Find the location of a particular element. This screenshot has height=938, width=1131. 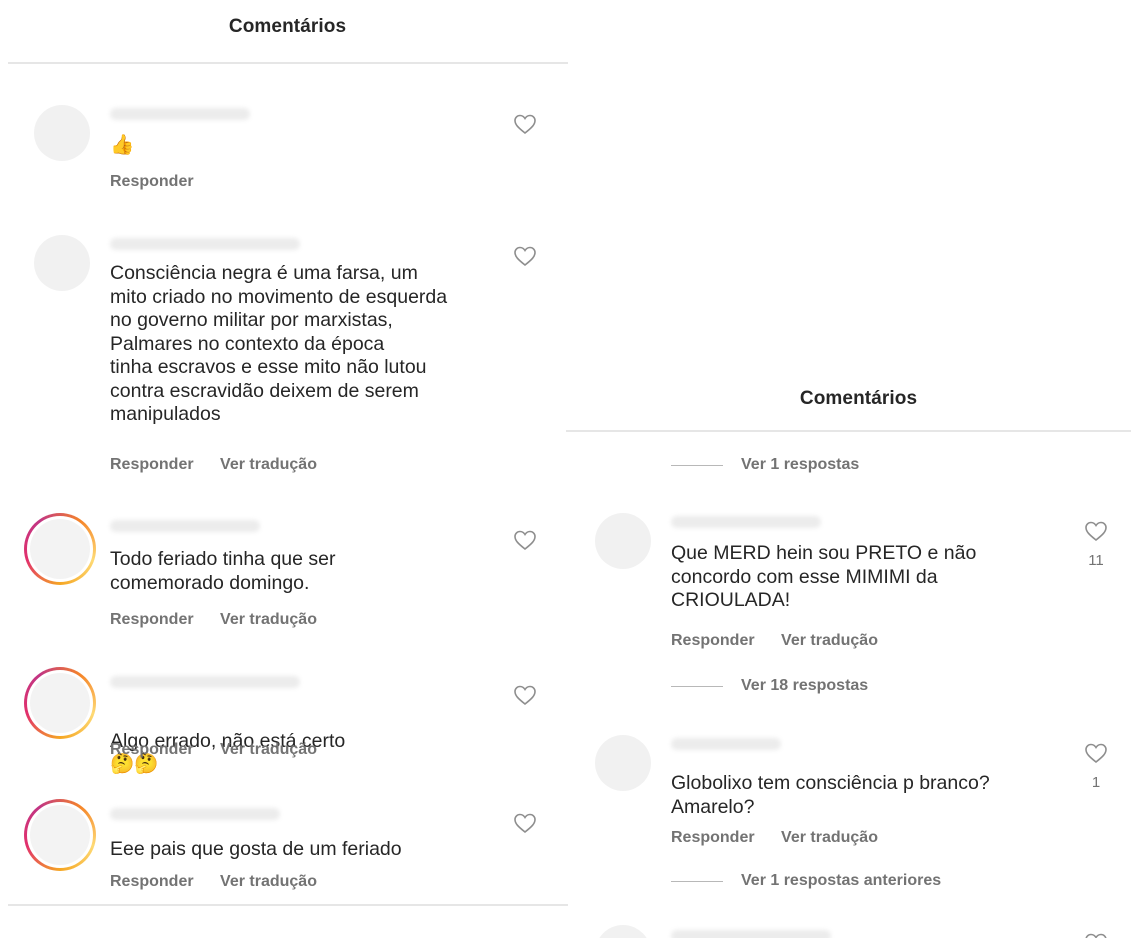

comment-text: Eee pais que gosta de um feriado is located at coordinates (256, 849).